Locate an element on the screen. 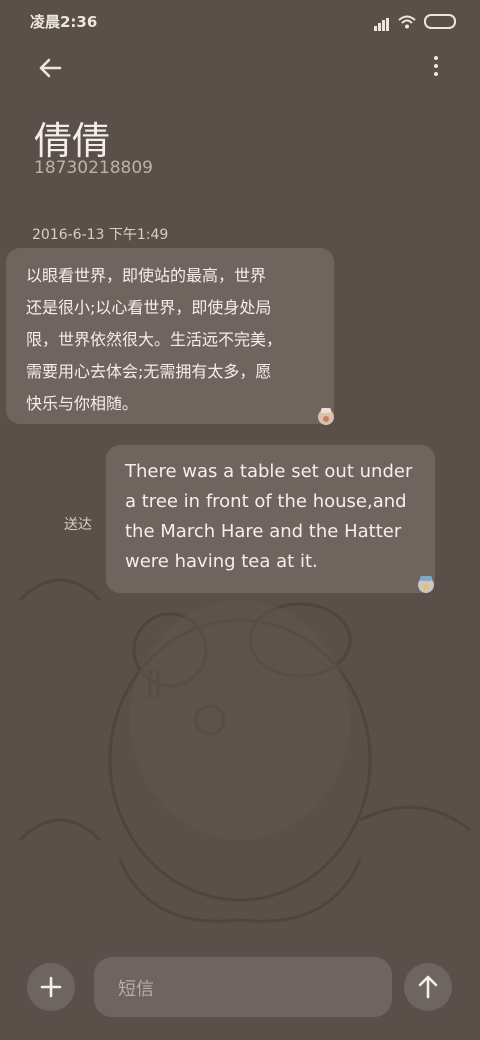 Image resolution: width=480 pixels, height=1040 pixels. message-input-placeholder: 短信 is located at coordinates (136, 989).